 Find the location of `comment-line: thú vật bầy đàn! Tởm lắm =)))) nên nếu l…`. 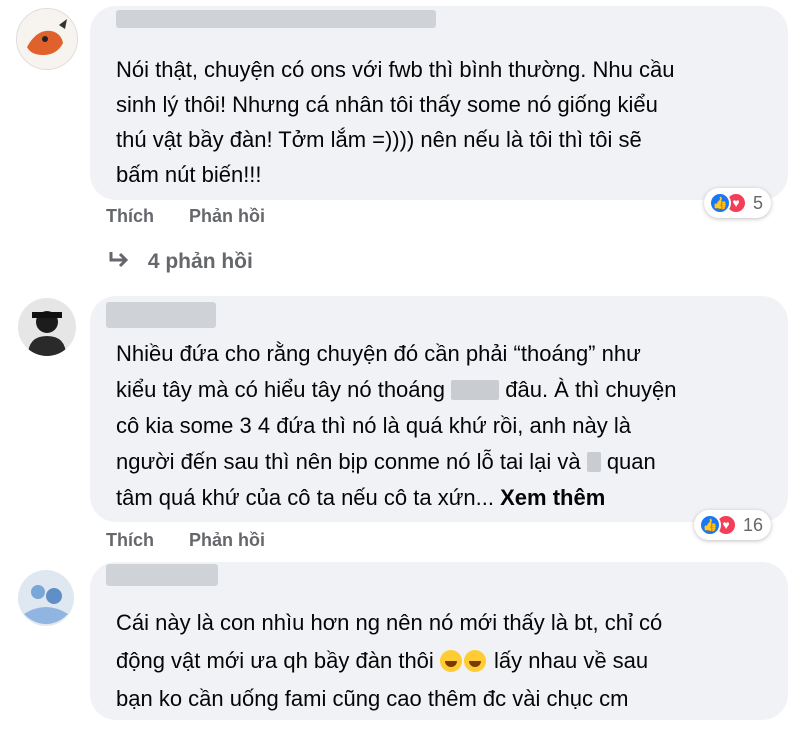

comment-line: thú vật bầy đàn! Tởm lắm =)))) nên nếu l… is located at coordinates (379, 139).